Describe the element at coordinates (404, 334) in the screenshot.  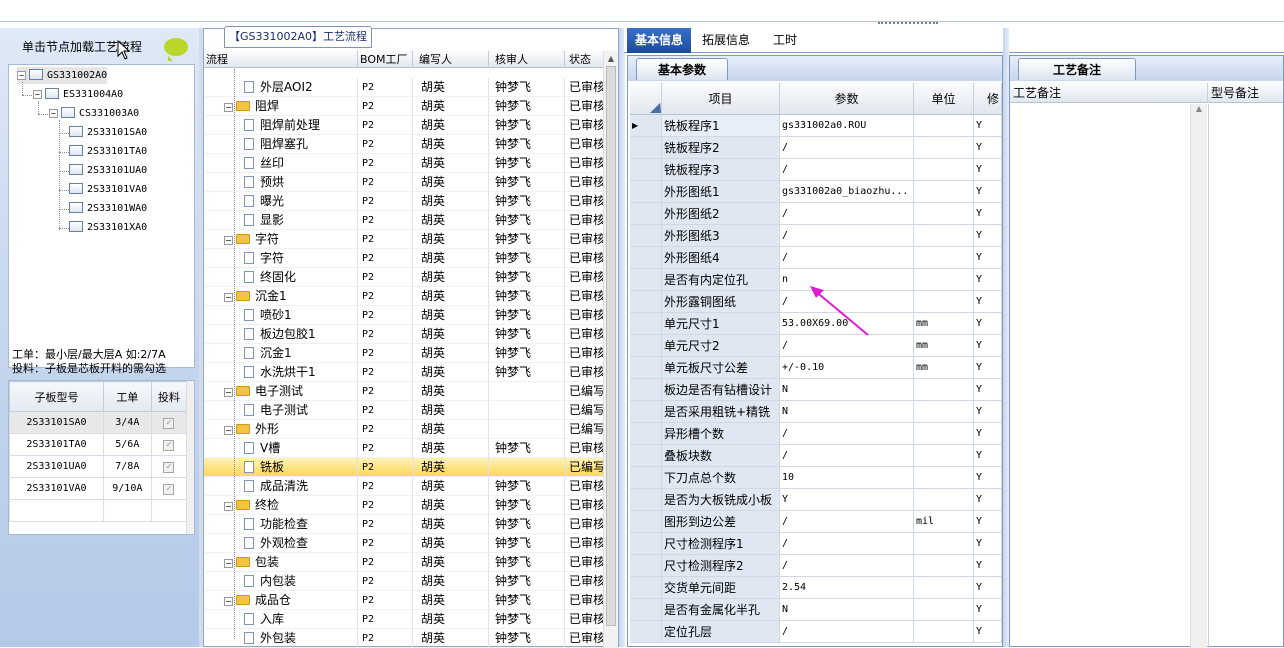
I see `process-row: 板边包胶1 P2 胡英 钟梦飞 已审核` at that location.